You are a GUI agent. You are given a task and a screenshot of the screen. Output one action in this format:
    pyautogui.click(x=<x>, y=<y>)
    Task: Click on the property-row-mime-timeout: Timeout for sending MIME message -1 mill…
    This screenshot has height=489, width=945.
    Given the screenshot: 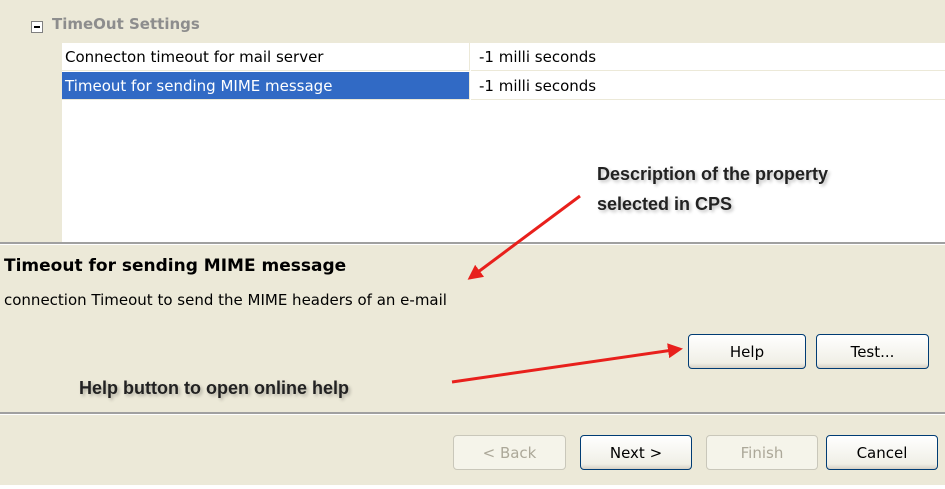 What is the action you would take?
    pyautogui.click(x=503, y=86)
    